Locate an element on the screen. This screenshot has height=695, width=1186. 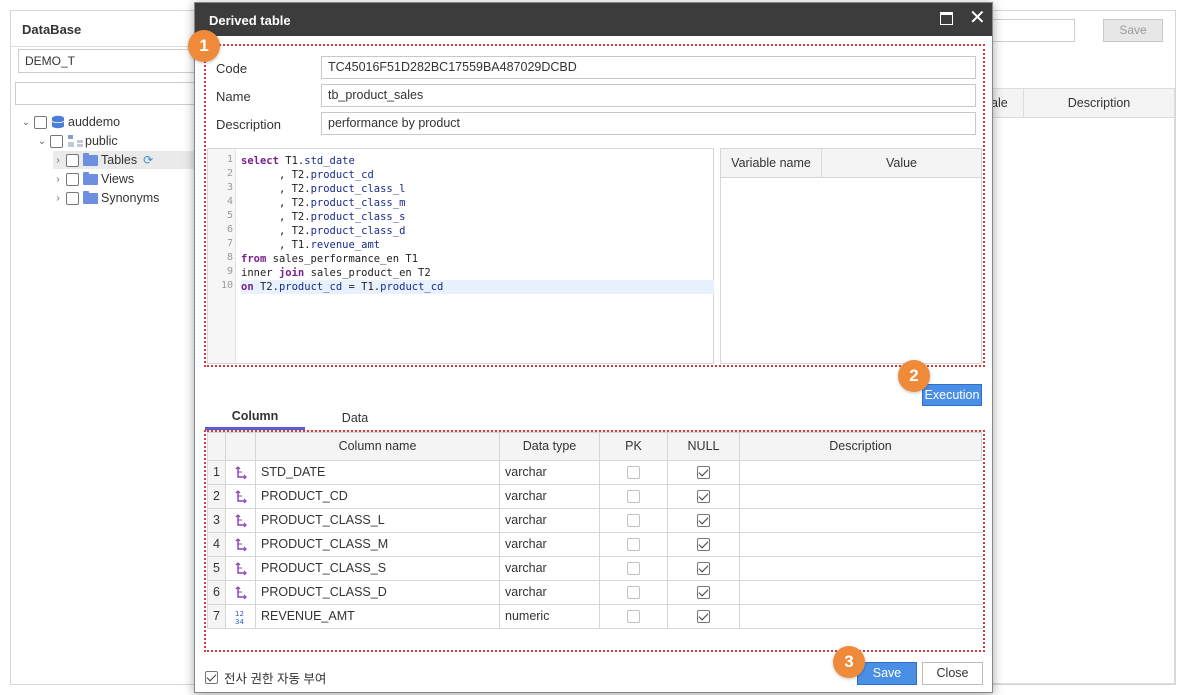
table-row: 4 PRODUCT_CLASS_M varchar is located at coordinates (595, 545).